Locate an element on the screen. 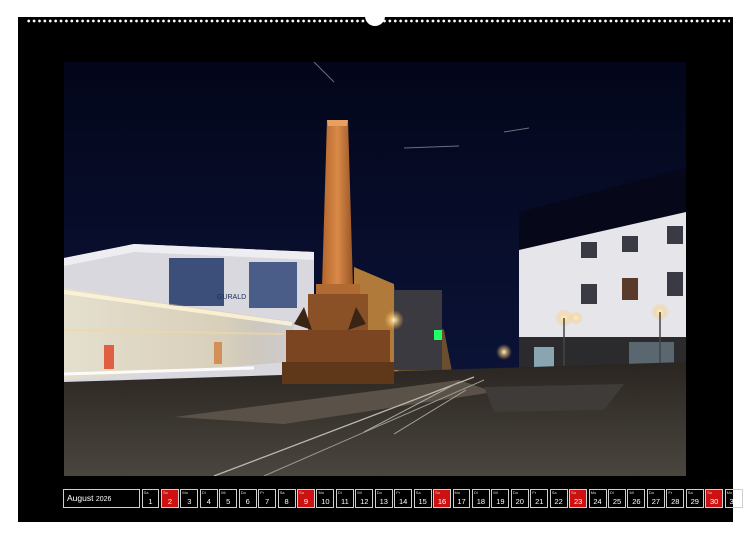 The width and height of the screenshot is (750, 540). calendar-day: Mi 19 is located at coordinates (500, 498).